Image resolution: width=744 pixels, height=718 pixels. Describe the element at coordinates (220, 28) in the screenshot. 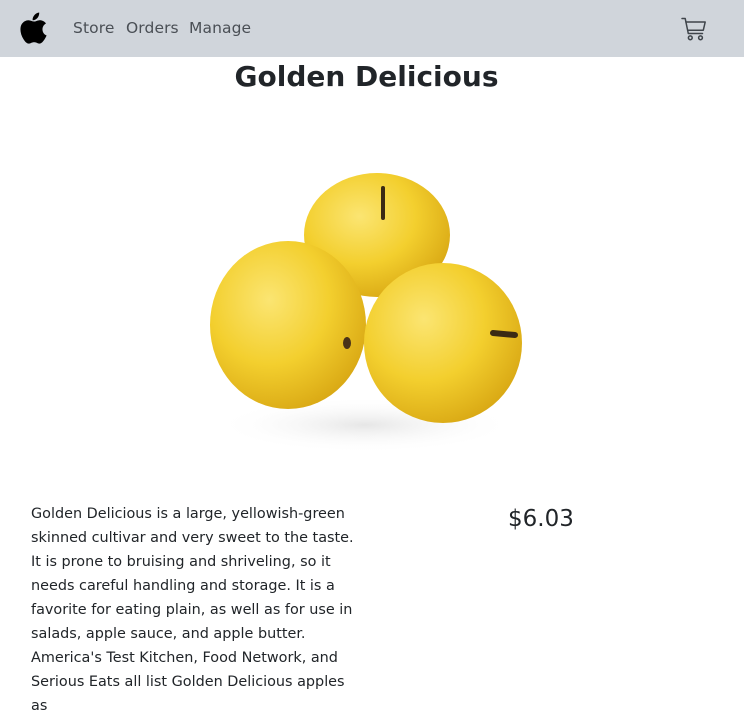

I see `nav-link-manage: Manage` at that location.